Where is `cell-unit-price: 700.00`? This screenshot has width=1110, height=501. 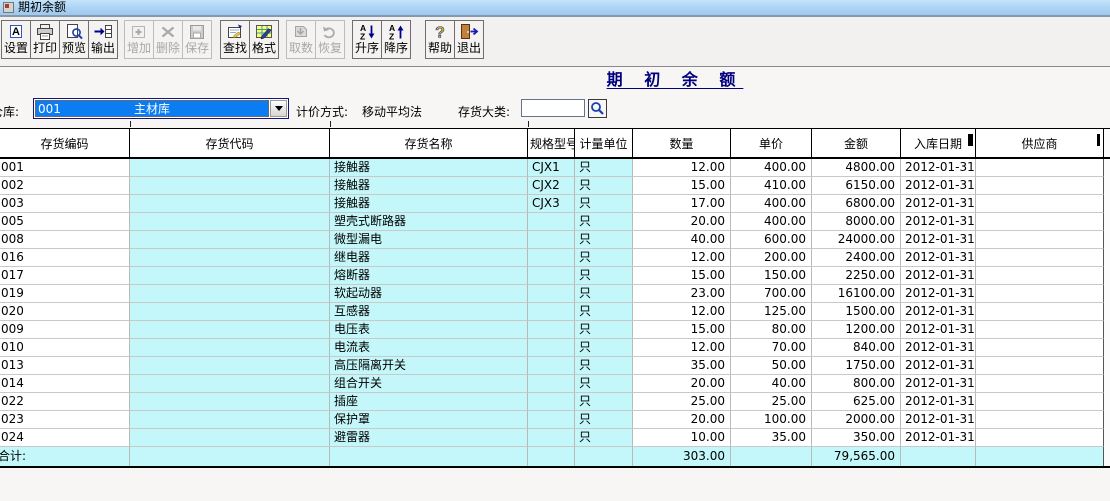 cell-unit-price: 700.00 is located at coordinates (771, 294).